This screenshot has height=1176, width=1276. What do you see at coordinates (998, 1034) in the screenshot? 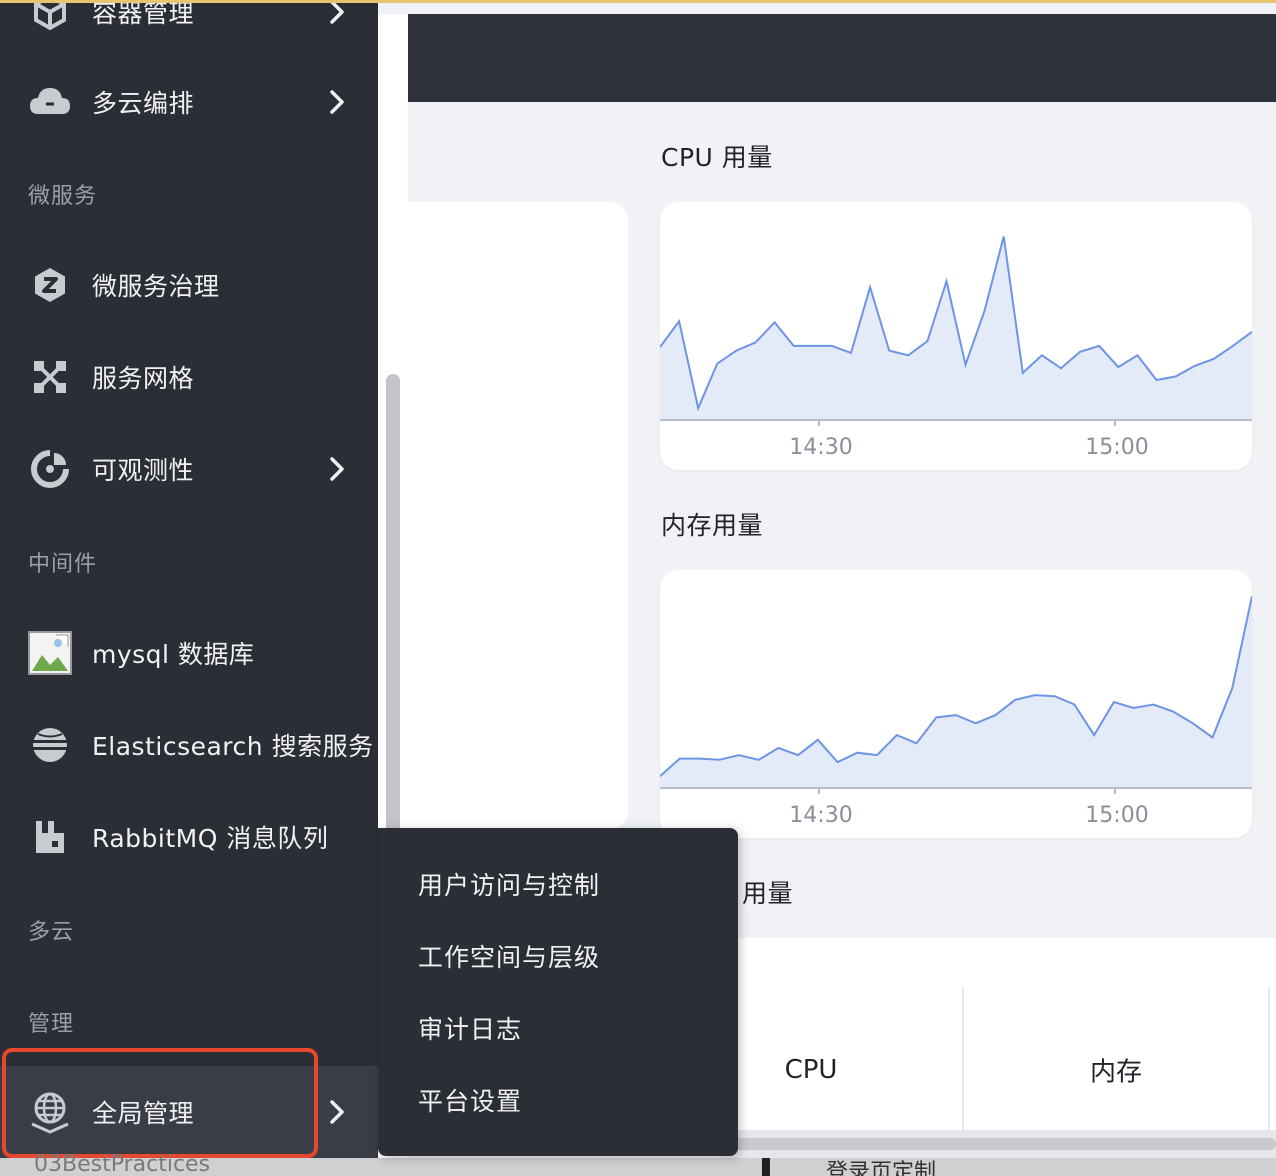
I see `resource-table: CPU 内存` at bounding box center [998, 1034].